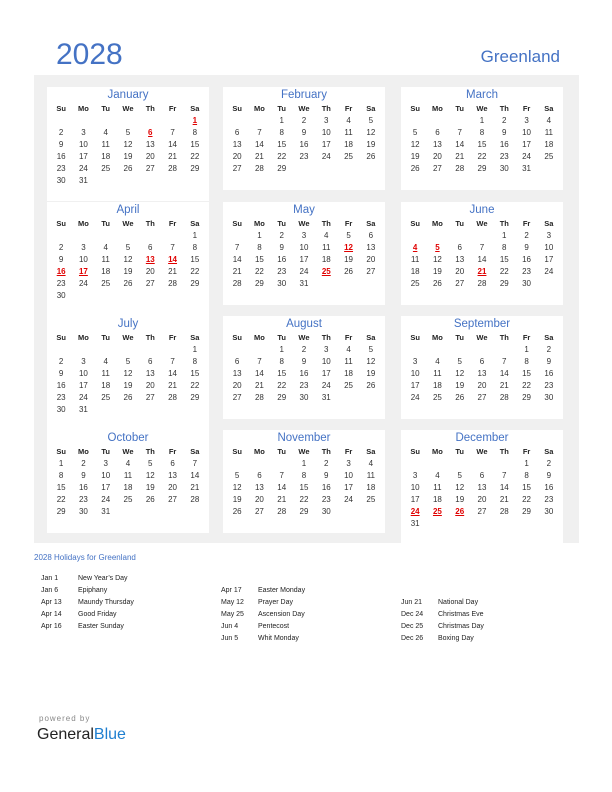 The width and height of the screenshot is (612, 792). Describe the element at coordinates (304, 108) in the screenshot. I see `weekday-header: We` at that location.